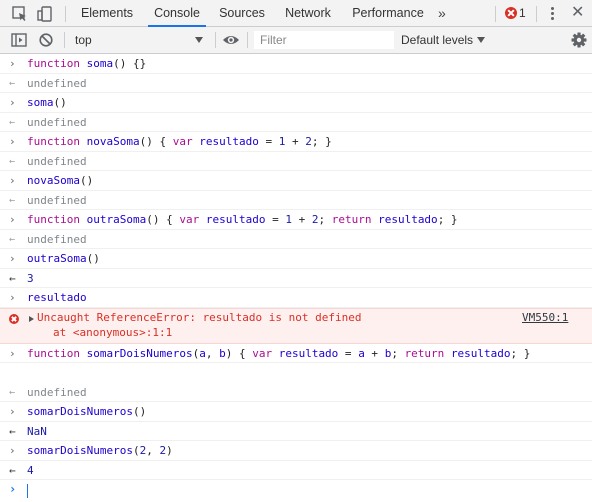 The width and height of the screenshot is (592, 502). What do you see at coordinates (113, 332) in the screenshot?
I see `error-stack: at <anonymous>:1:1` at bounding box center [113, 332].